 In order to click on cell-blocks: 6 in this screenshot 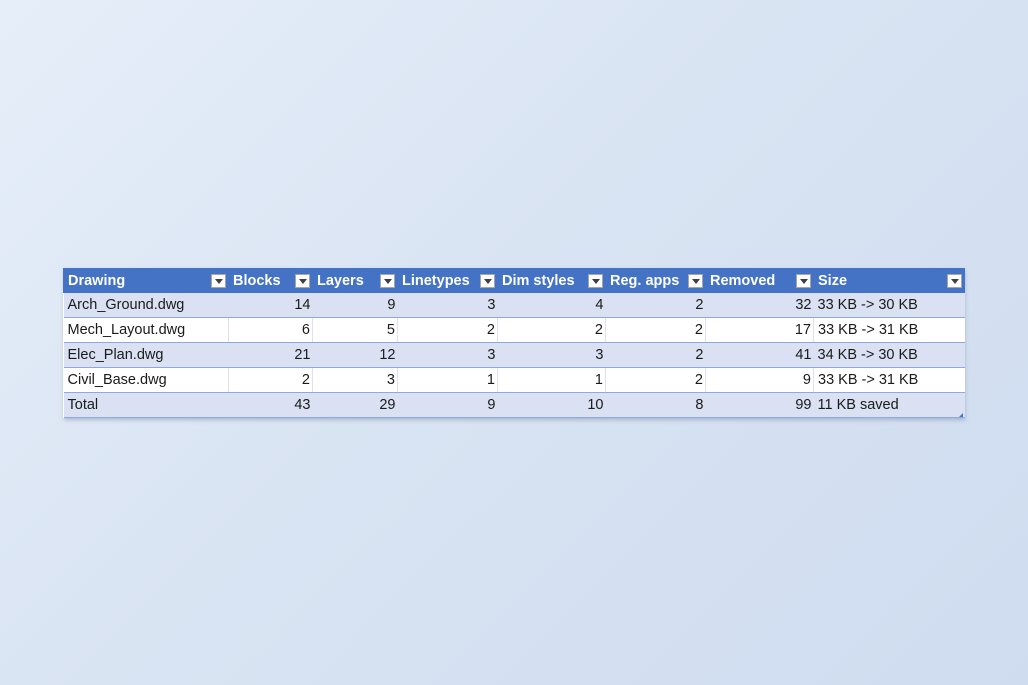, I will do `click(270, 330)`.